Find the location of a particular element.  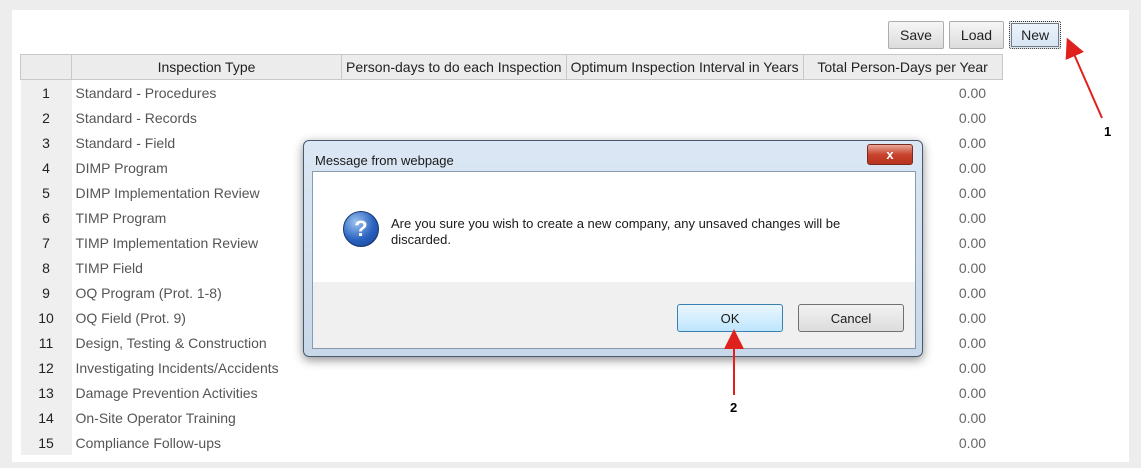

row-number: 7 is located at coordinates (46, 242).